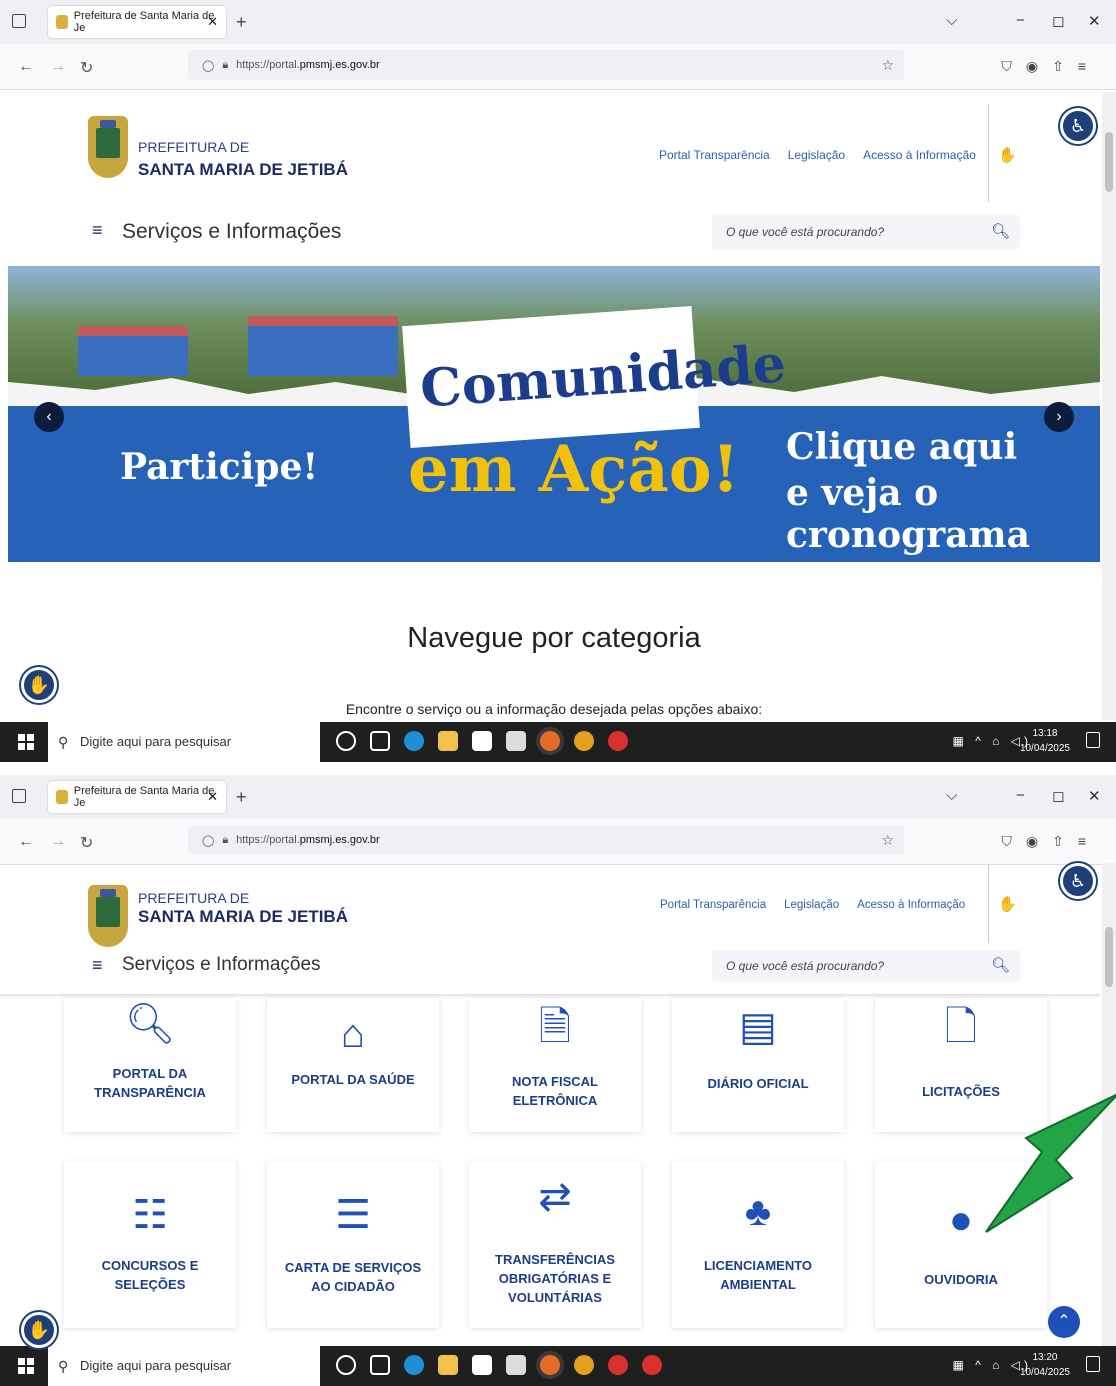 This screenshot has width=1116, height=1386. What do you see at coordinates (353, 1065) in the screenshot?
I see `category-card-saude: ⌂ PORTAL DA SAÚDE` at bounding box center [353, 1065].